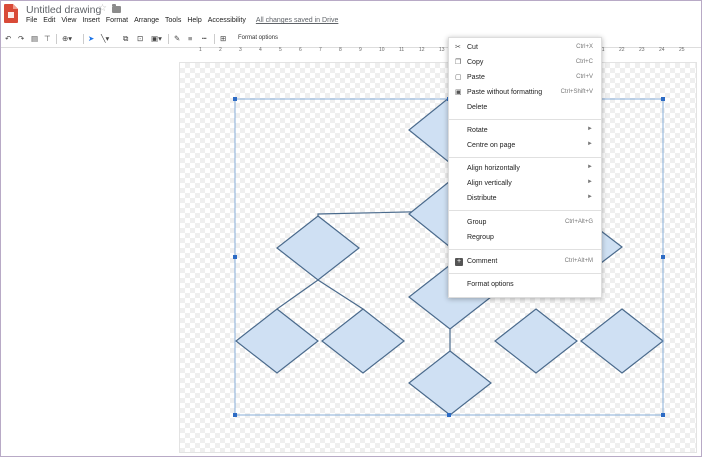  What do you see at coordinates (525, 146) in the screenshot?
I see `menu-item-centre-on-page: Centre on page ►` at bounding box center [525, 146].